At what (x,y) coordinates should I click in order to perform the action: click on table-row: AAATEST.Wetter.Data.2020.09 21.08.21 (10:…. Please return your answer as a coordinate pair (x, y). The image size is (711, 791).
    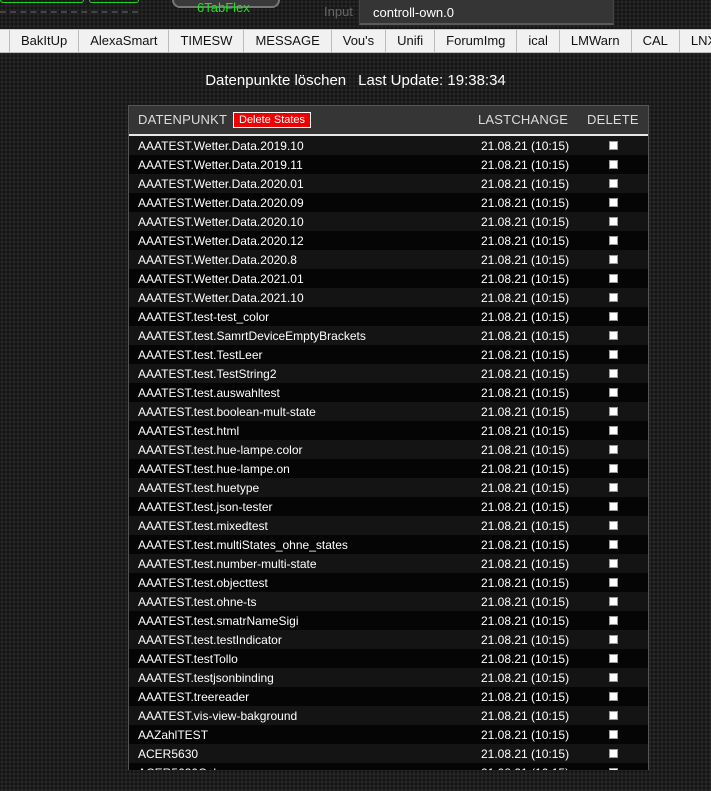
    Looking at the image, I should click on (388, 202).